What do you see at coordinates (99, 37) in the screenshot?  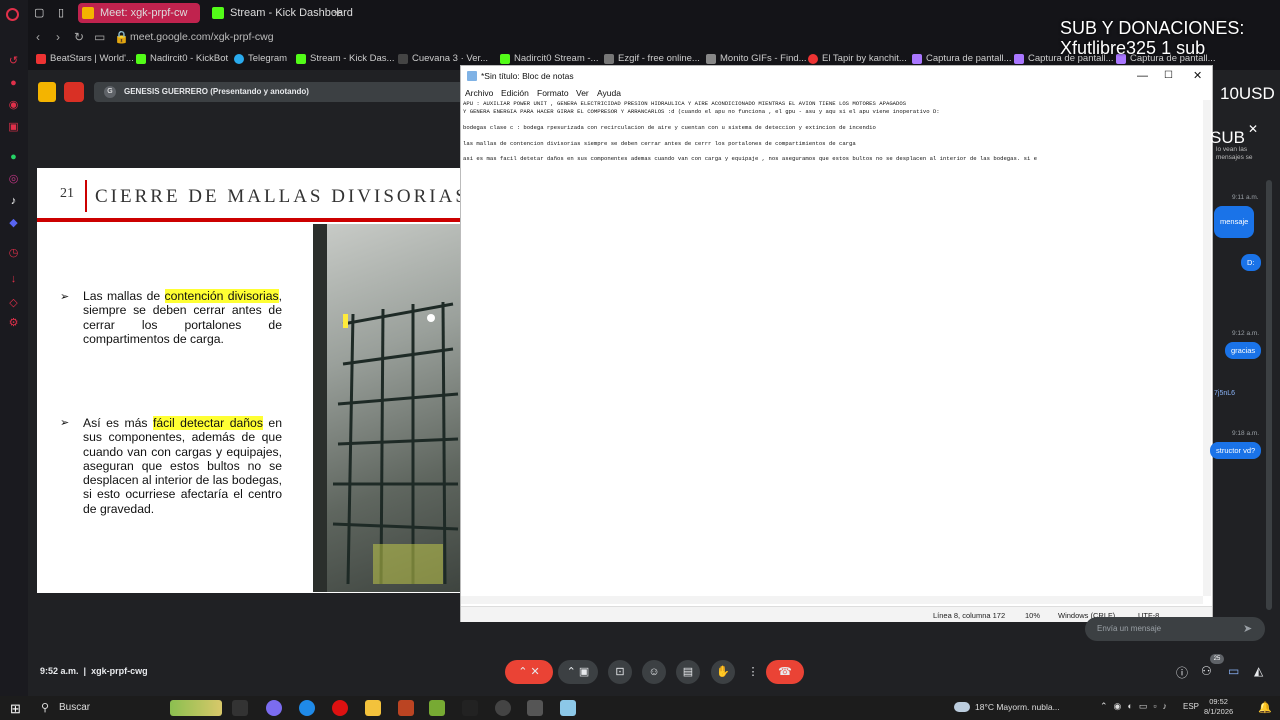 I see `camera-icon: ▭` at bounding box center [99, 37].